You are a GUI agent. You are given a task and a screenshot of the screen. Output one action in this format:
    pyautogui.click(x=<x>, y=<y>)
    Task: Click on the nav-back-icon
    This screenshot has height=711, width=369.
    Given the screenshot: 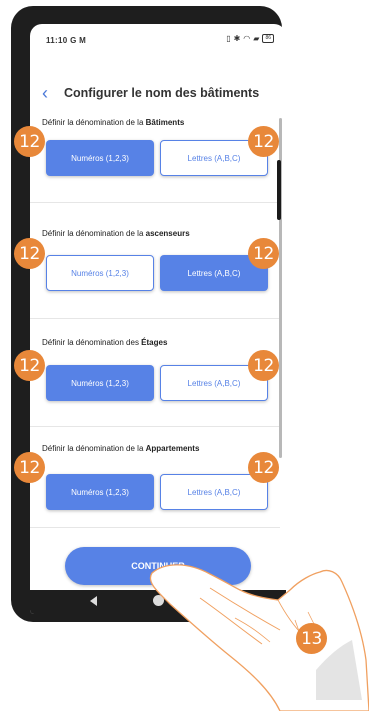 What is the action you would take?
    pyautogui.click(x=93, y=601)
    